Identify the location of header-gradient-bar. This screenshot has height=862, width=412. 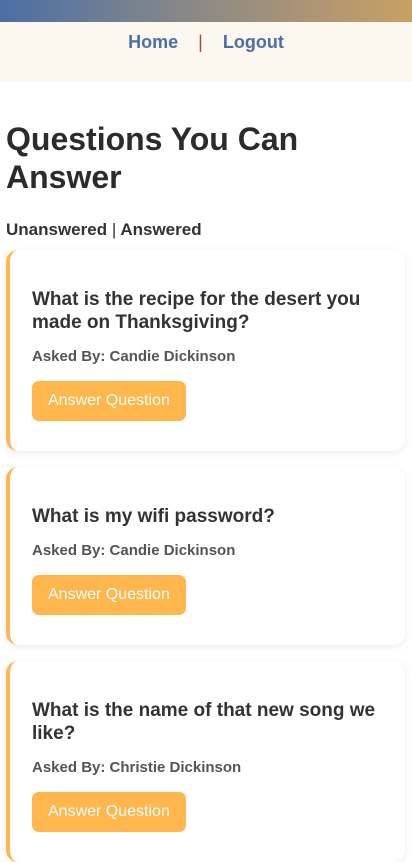
(206, 11).